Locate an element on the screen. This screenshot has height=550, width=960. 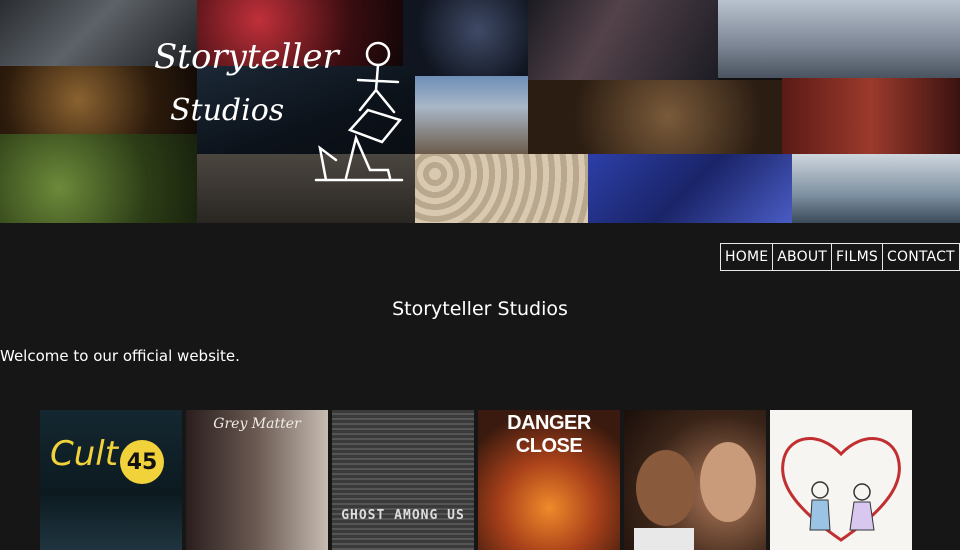
main-nav: HOME ABOUT FILMS CONTACT is located at coordinates (840, 257).